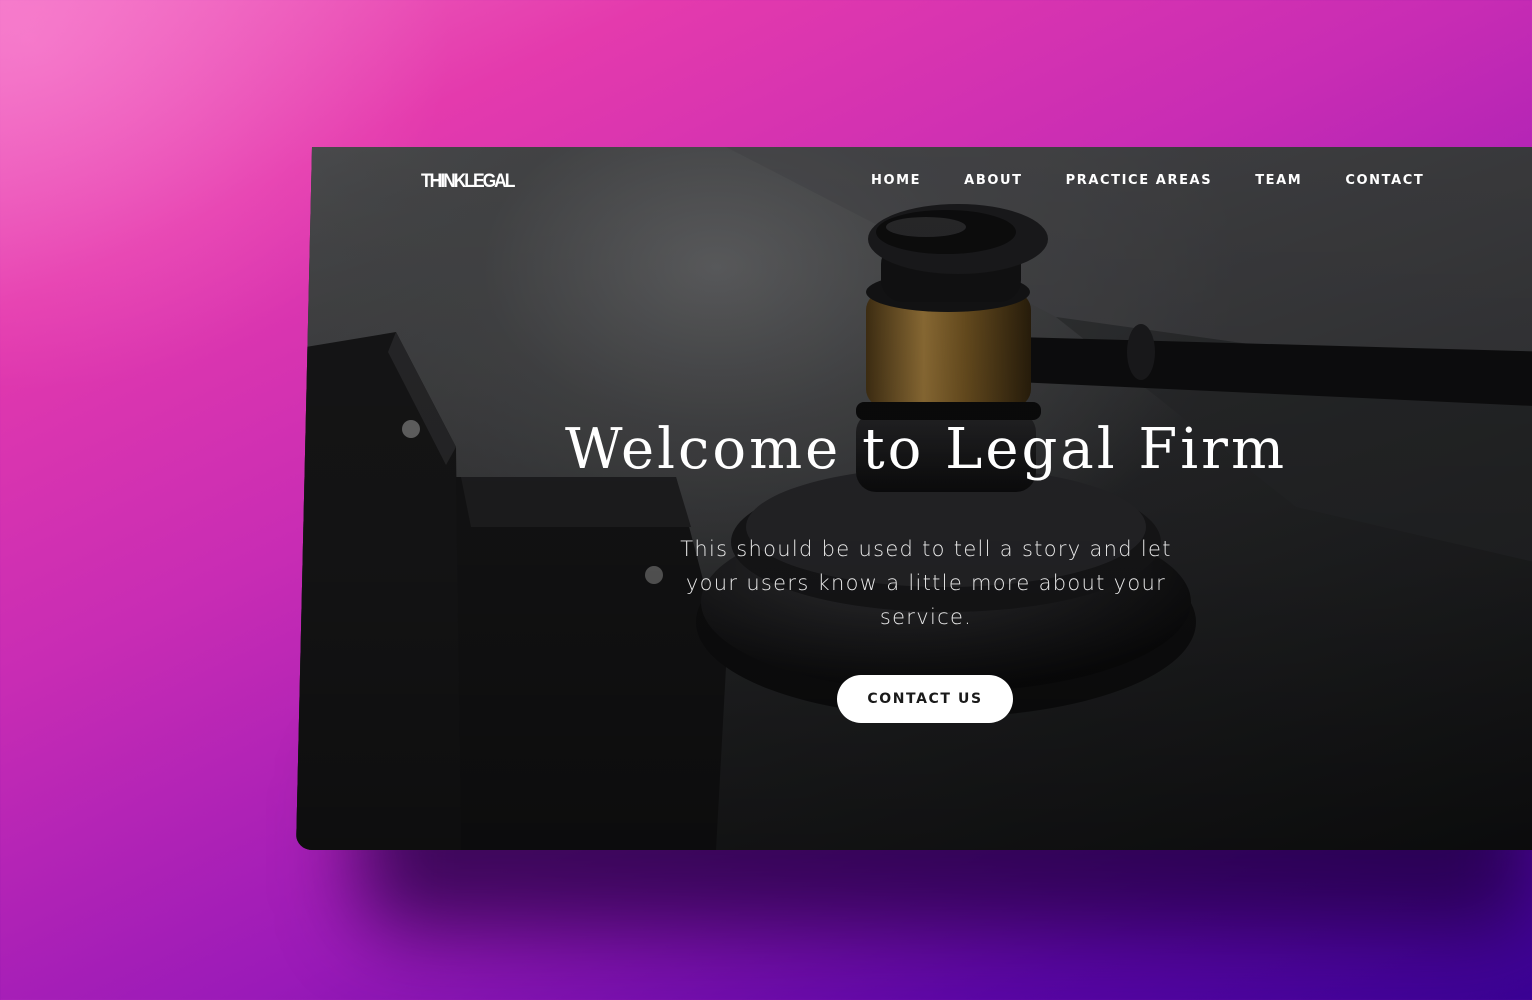  Describe the element at coordinates (926, 449) in the screenshot. I see `hero-title: Welcome to Legal Firm` at that location.